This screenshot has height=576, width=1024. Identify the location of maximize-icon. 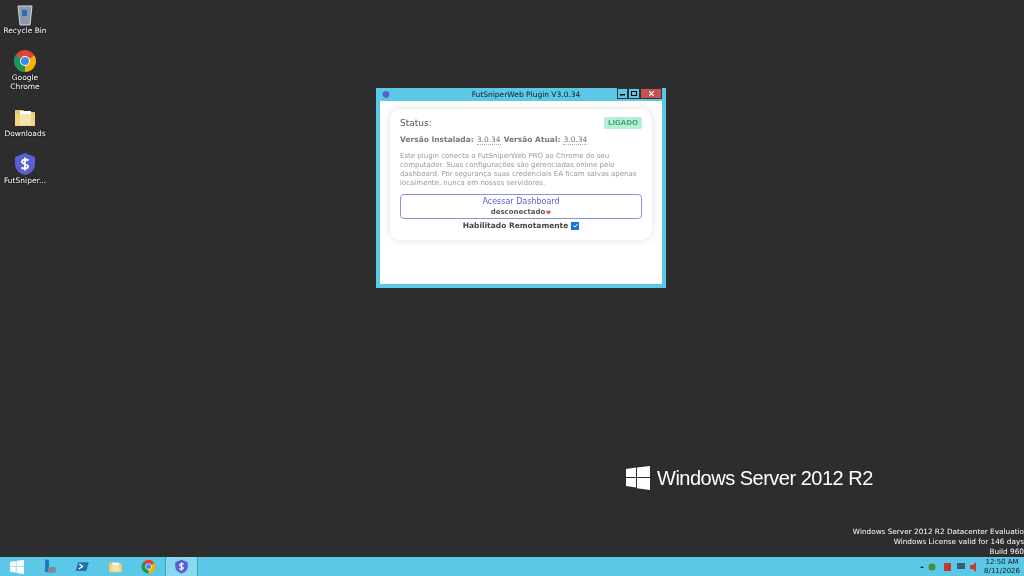
(634, 93).